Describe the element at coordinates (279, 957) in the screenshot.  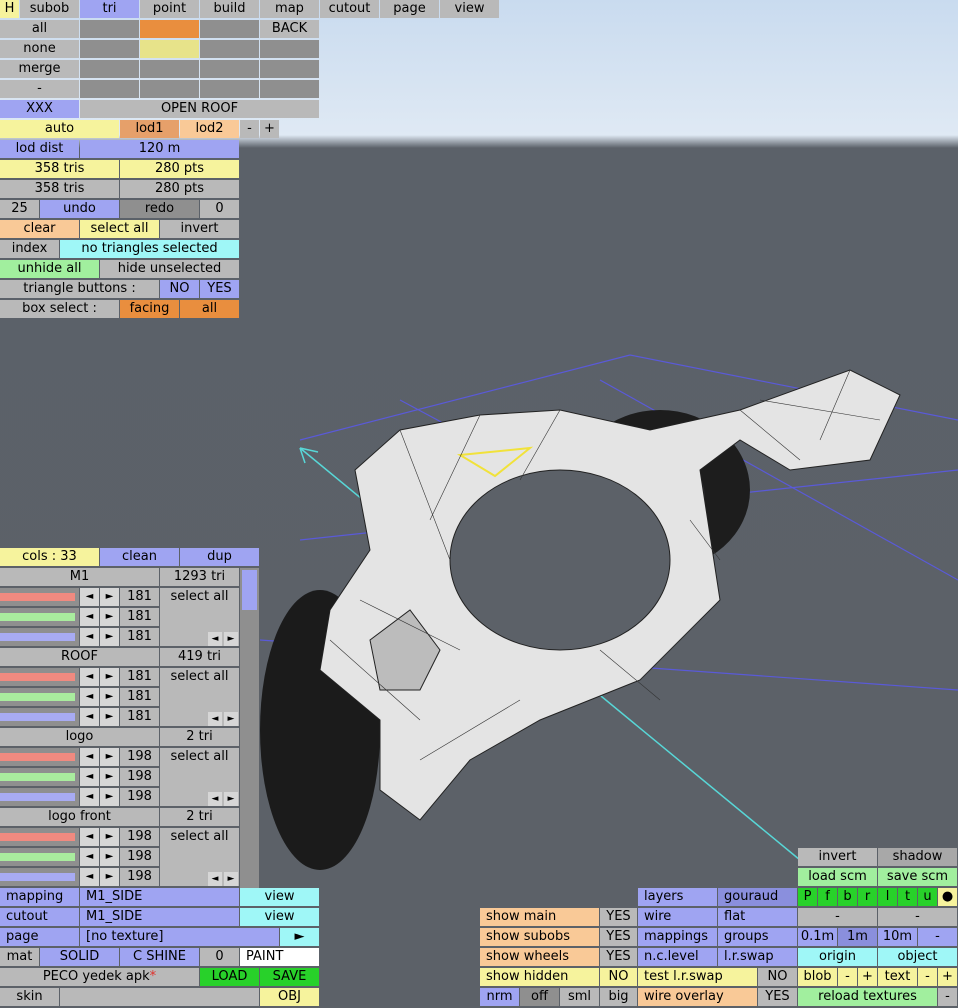
I see `paint-button: PAINT` at that location.